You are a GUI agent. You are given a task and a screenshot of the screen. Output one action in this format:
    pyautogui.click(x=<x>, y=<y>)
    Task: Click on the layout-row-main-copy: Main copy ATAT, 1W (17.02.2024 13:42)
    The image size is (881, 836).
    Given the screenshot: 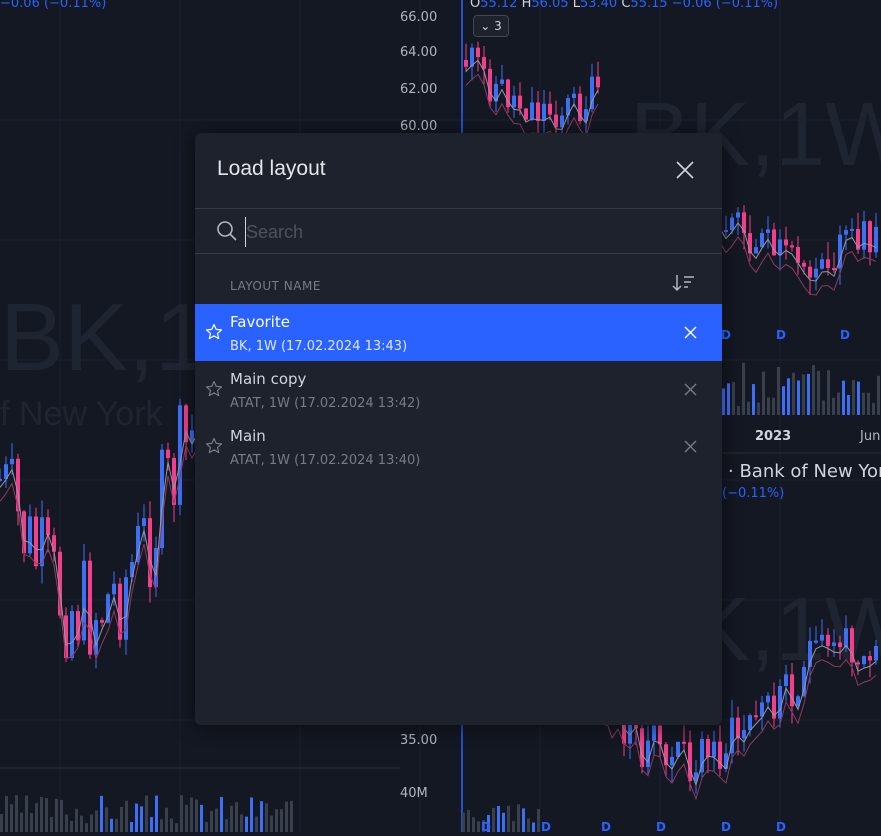 What is the action you would take?
    pyautogui.click(x=458, y=389)
    